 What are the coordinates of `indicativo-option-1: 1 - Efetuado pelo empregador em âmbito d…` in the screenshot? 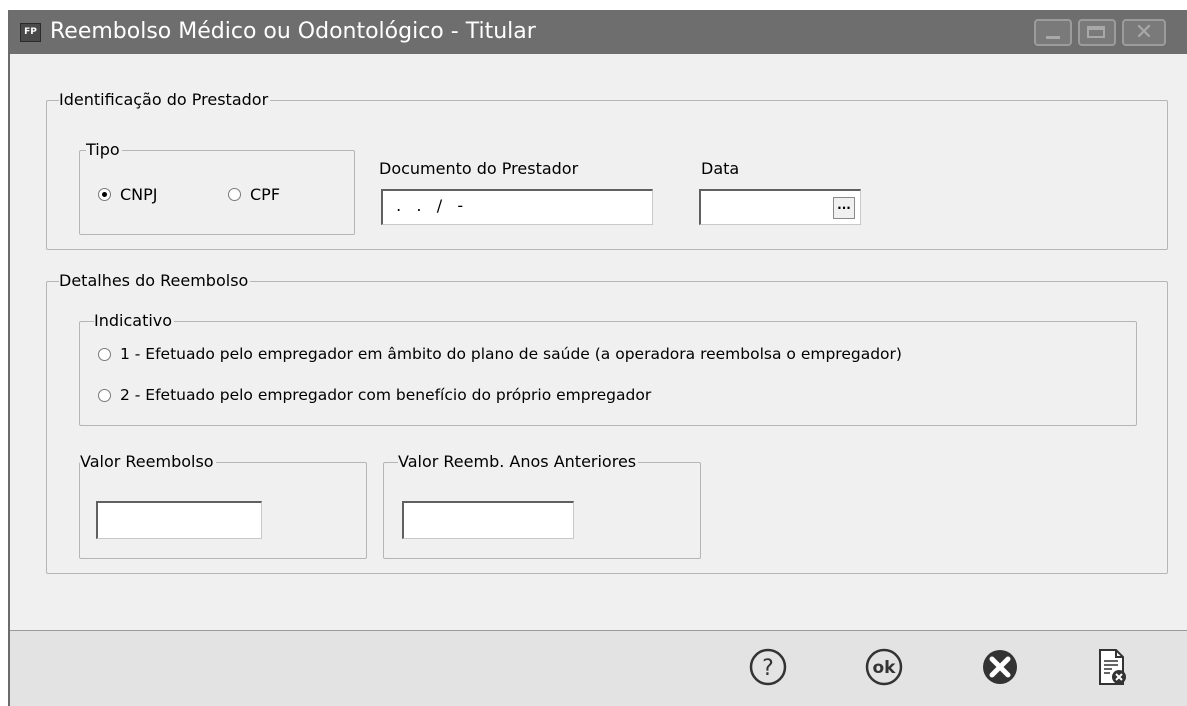 It's located at (500, 354).